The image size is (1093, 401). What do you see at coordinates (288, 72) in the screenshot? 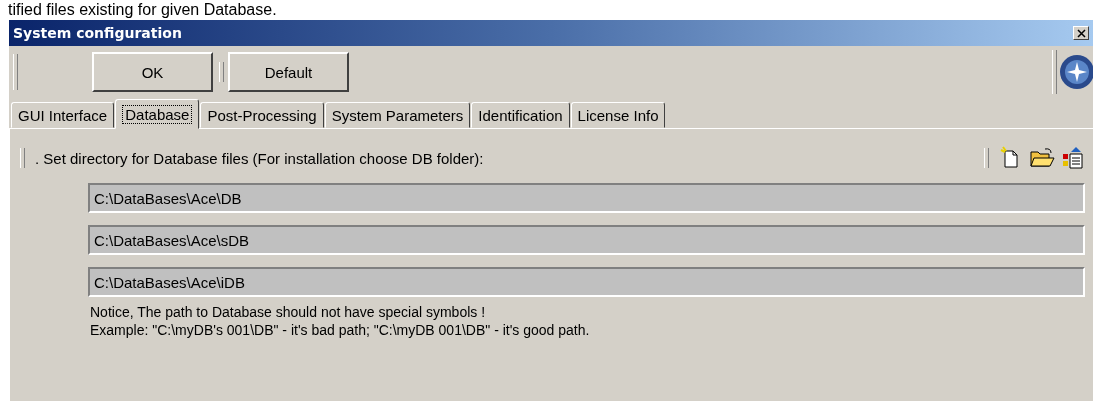
I see `dialog-button: Default` at bounding box center [288, 72].